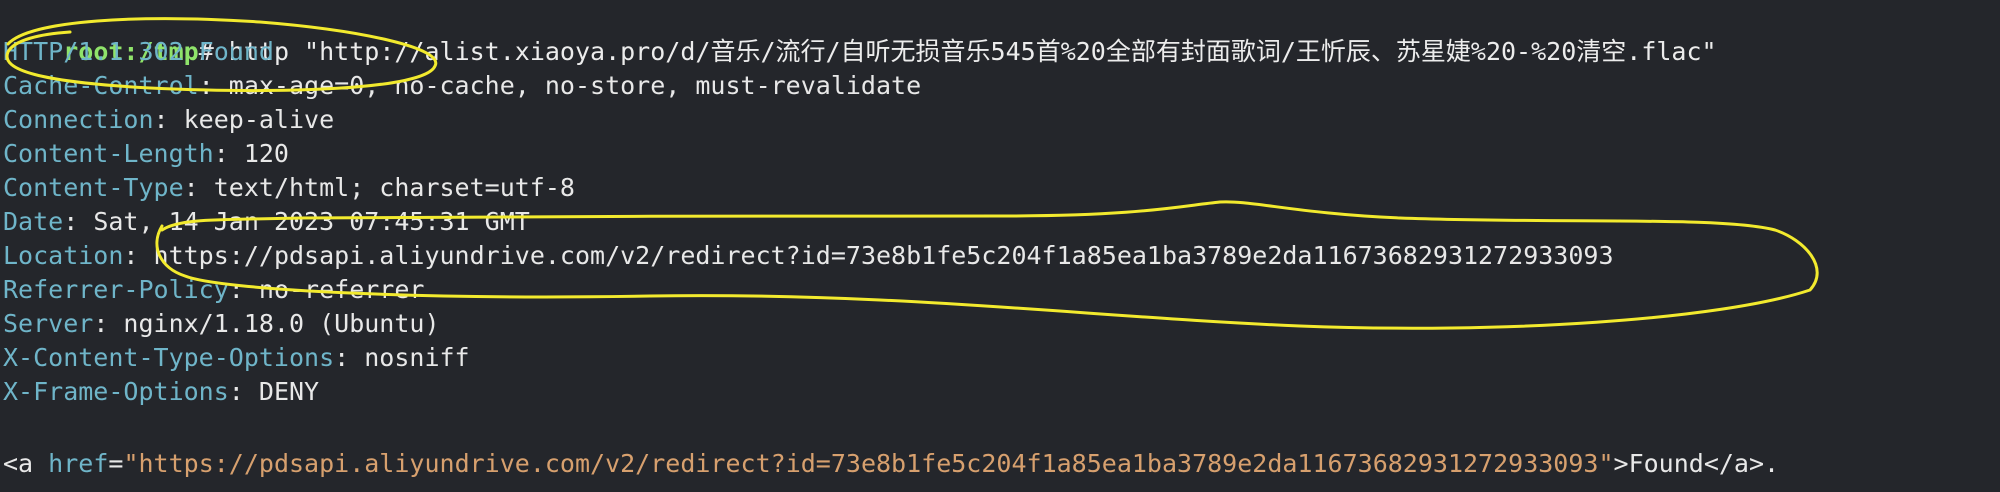 The width and height of the screenshot is (2000, 492). I want to click on header-row-content-length: Content-Length: 120, so click(146, 153).